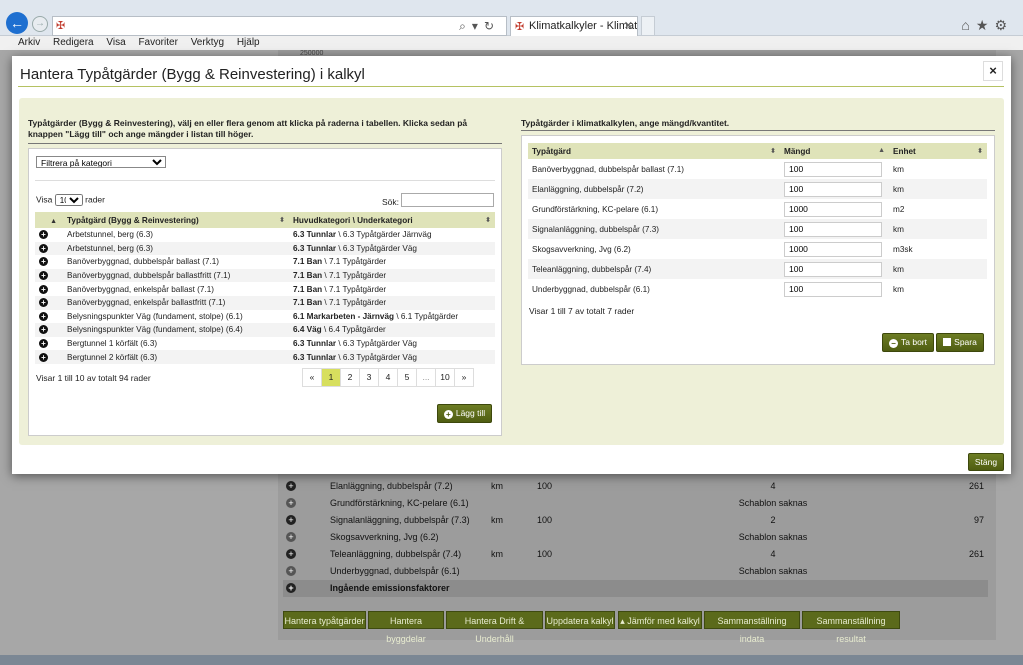 This screenshot has height=665, width=1023. Describe the element at coordinates (369, 377) in the screenshot. I see `pager-page-3: 3` at that location.